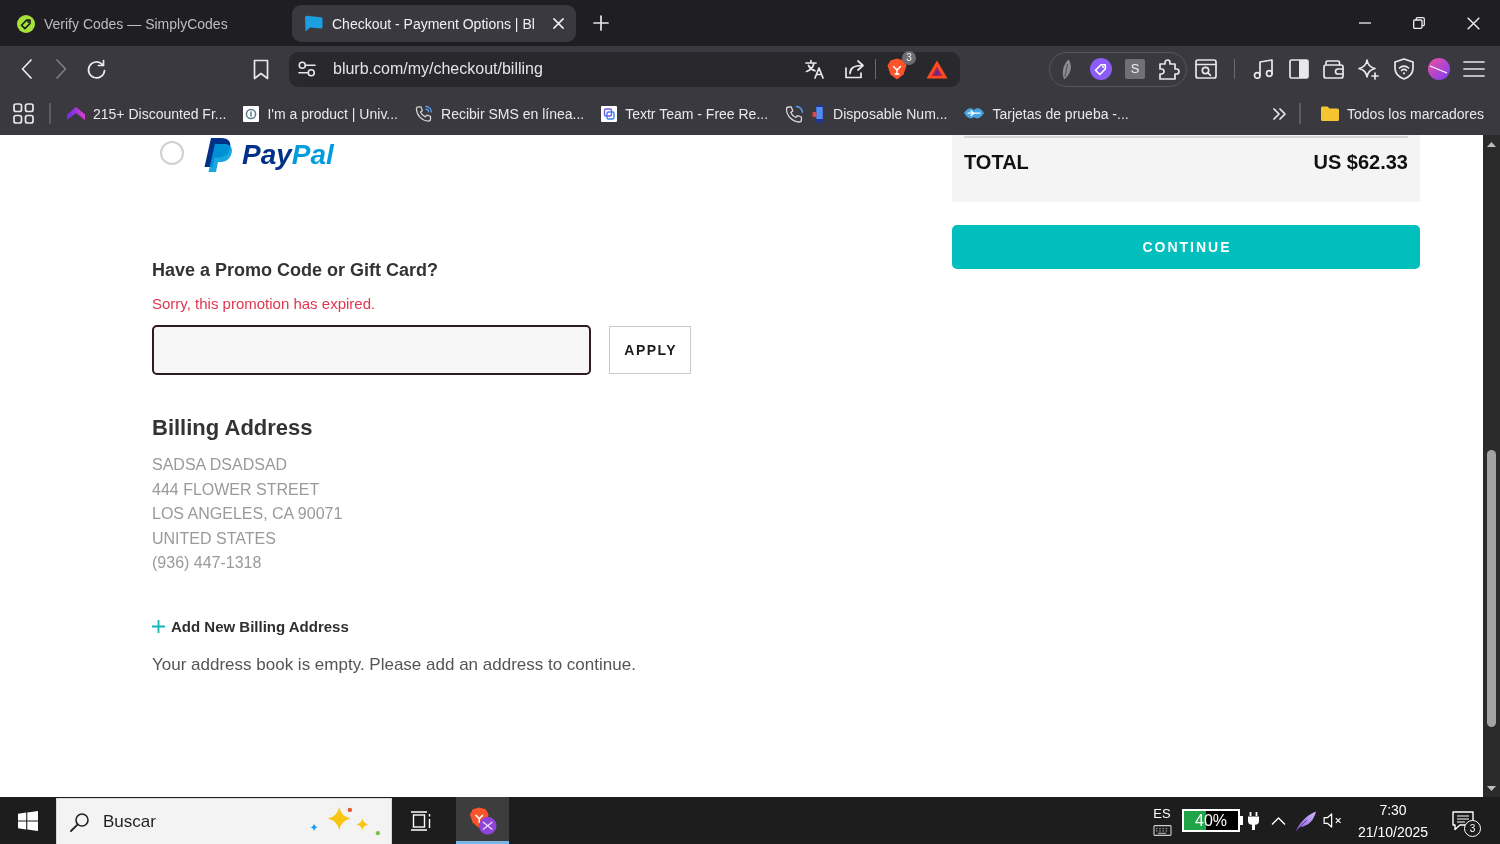 The height and width of the screenshot is (844, 1500). What do you see at coordinates (1241, 820) in the screenshot?
I see `battery-tip-icon` at bounding box center [1241, 820].